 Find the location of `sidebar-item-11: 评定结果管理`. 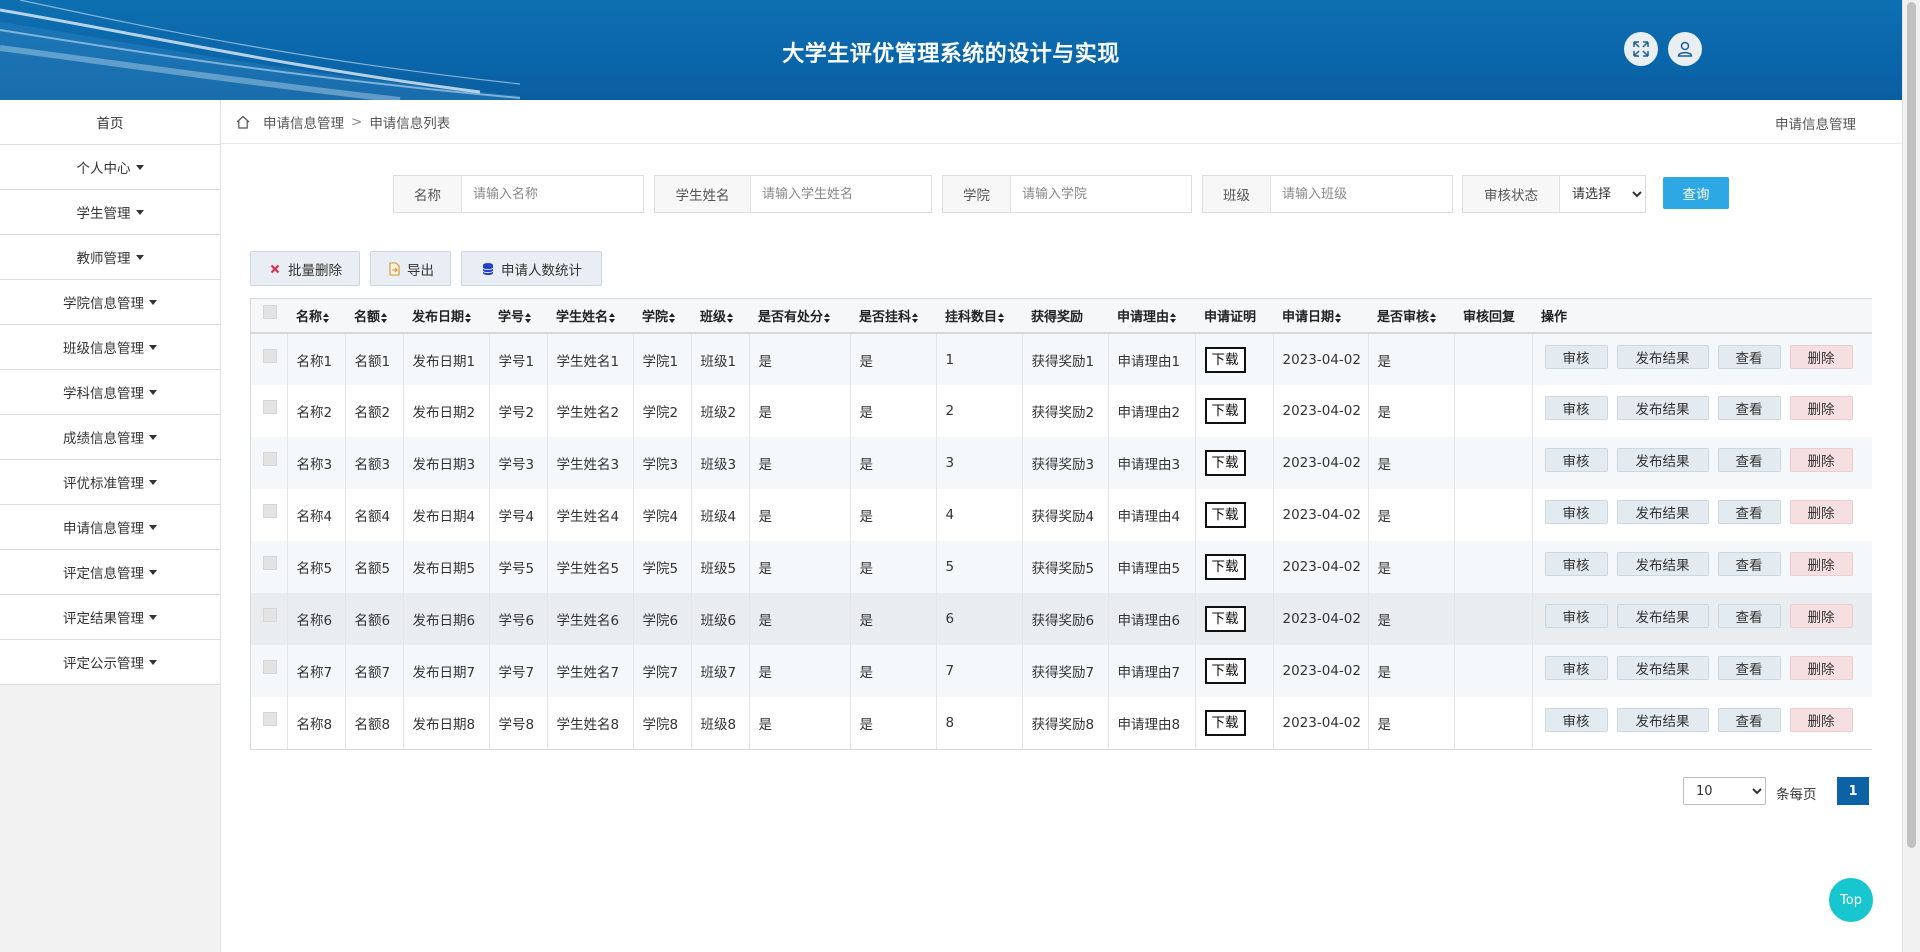

sidebar-item-11: 评定结果管理 is located at coordinates (110, 617).